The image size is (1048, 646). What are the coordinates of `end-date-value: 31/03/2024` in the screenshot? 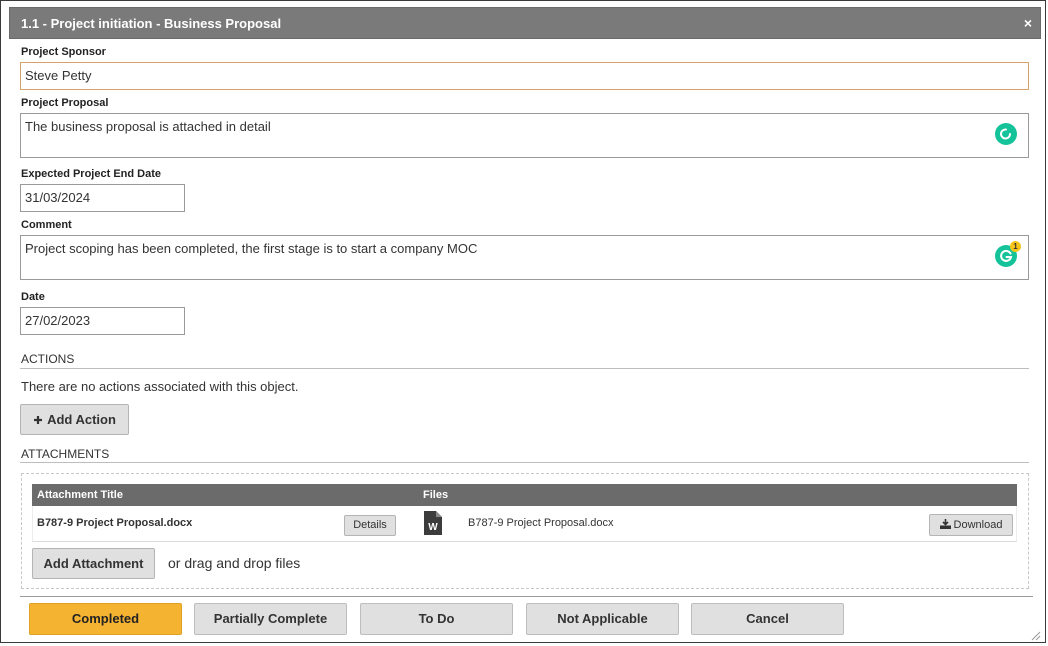 It's located at (58, 197).